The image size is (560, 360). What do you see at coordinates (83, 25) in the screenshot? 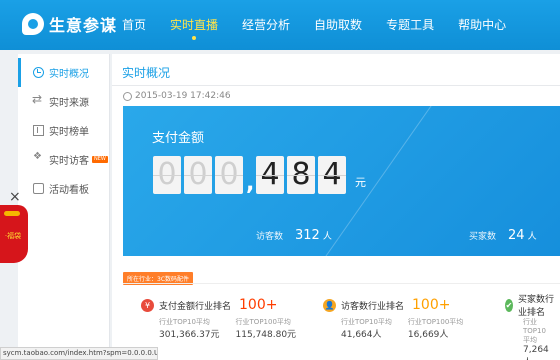
I see `logo-text: 生意参谋` at bounding box center [83, 25].